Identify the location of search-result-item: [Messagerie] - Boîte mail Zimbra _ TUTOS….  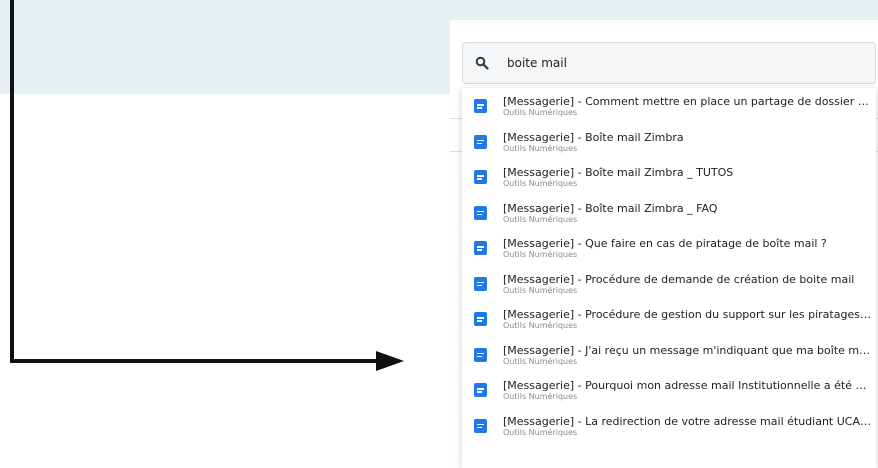
(669, 177).